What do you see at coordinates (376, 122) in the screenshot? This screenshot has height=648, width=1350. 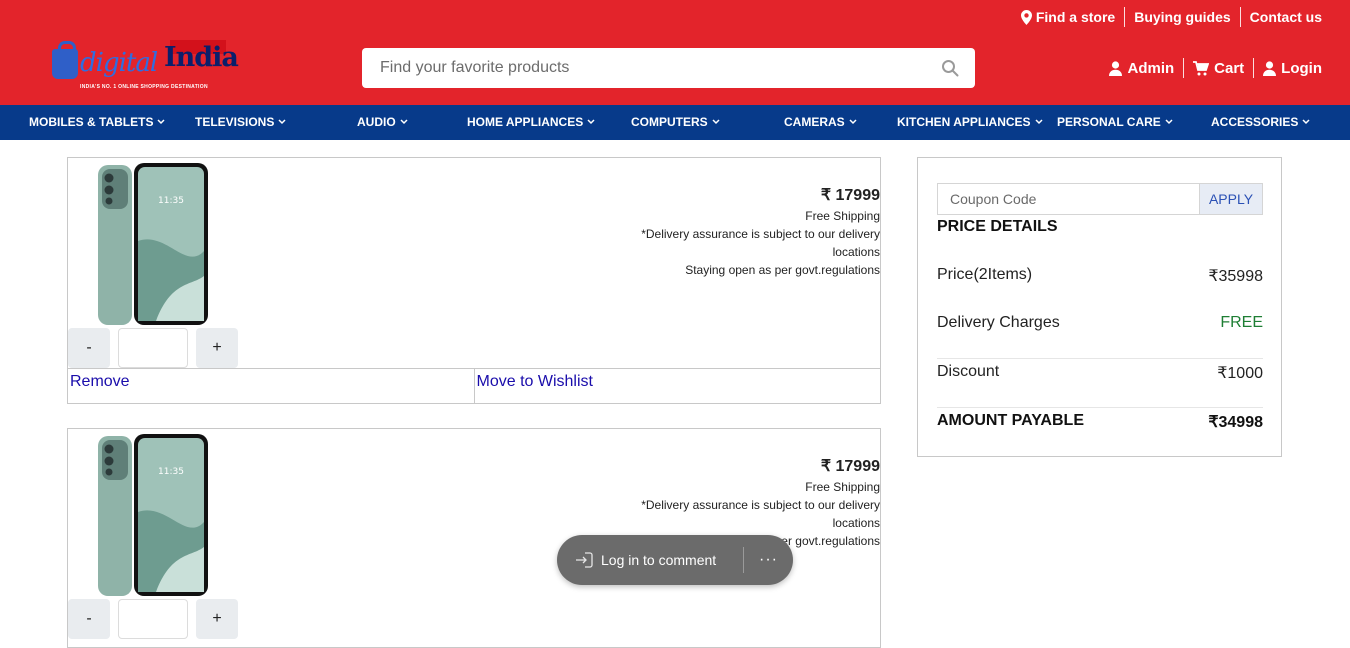 I see `nav-label: AUDIO` at bounding box center [376, 122].